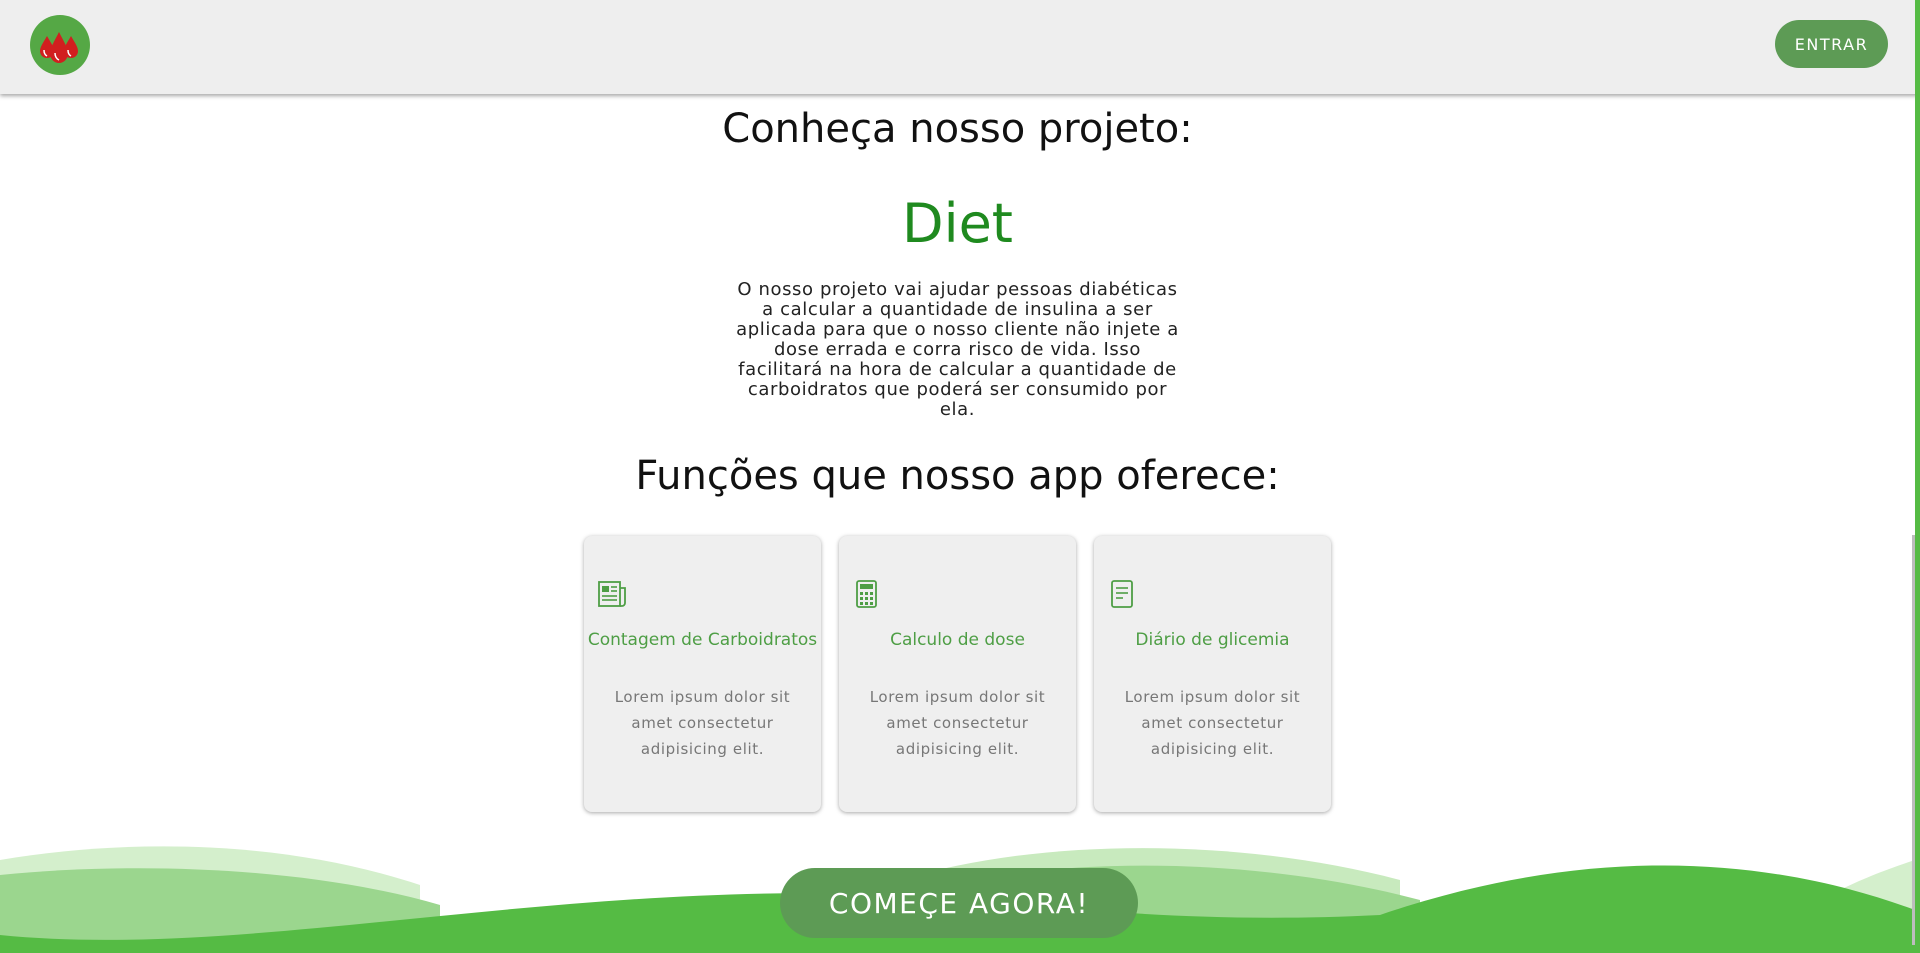  I want to click on blood-drops-icon, so click(59, 47).